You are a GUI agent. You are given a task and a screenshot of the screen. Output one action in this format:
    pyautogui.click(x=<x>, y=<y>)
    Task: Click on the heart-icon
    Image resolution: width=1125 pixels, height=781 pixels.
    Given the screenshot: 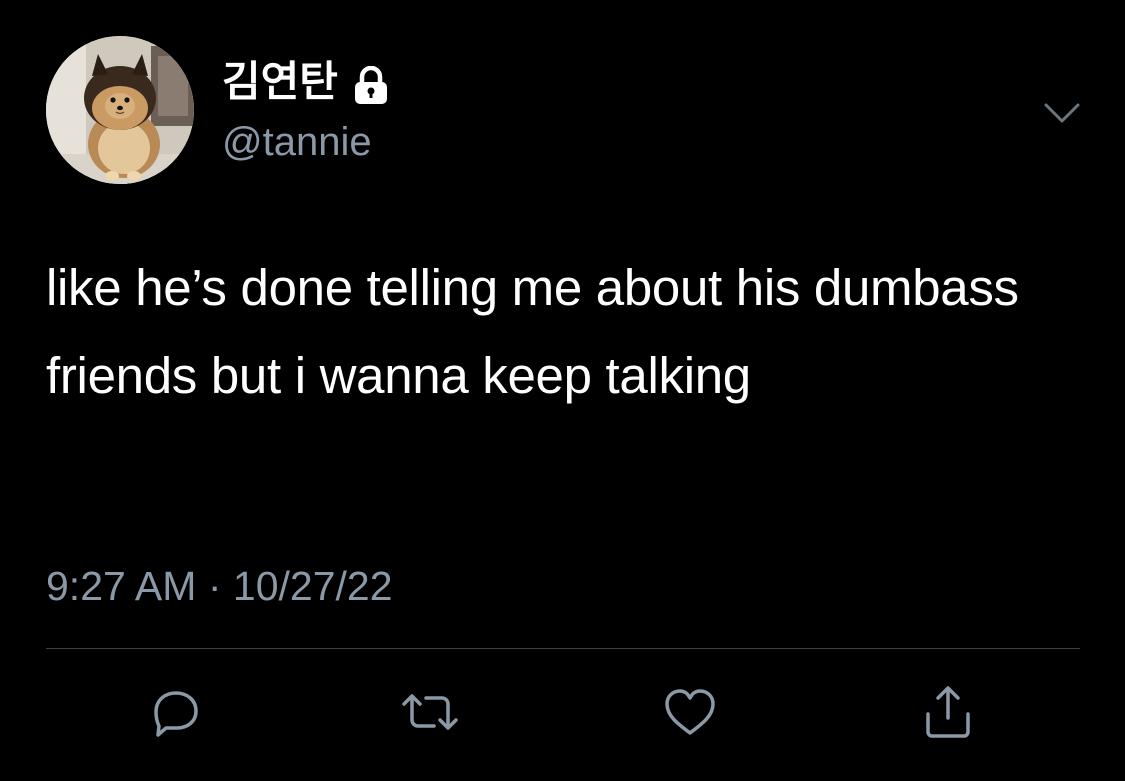 What is the action you would take?
    pyautogui.click(x=690, y=712)
    